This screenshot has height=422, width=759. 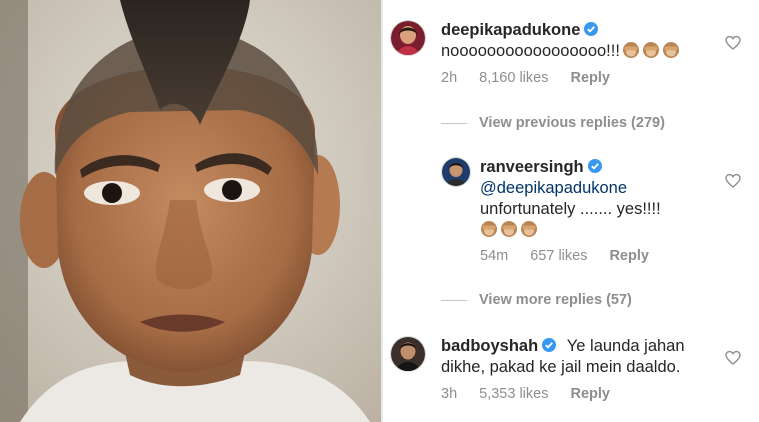 What do you see at coordinates (530, 51) in the screenshot?
I see `comment-text: nooooooooooooooooo!!!` at bounding box center [530, 51].